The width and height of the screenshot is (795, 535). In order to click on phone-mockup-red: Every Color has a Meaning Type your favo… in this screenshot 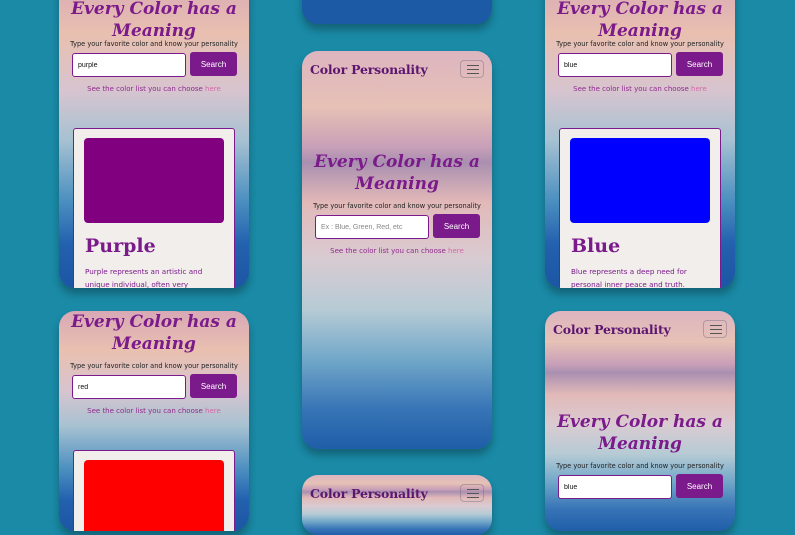, I will do `click(154, 421)`.